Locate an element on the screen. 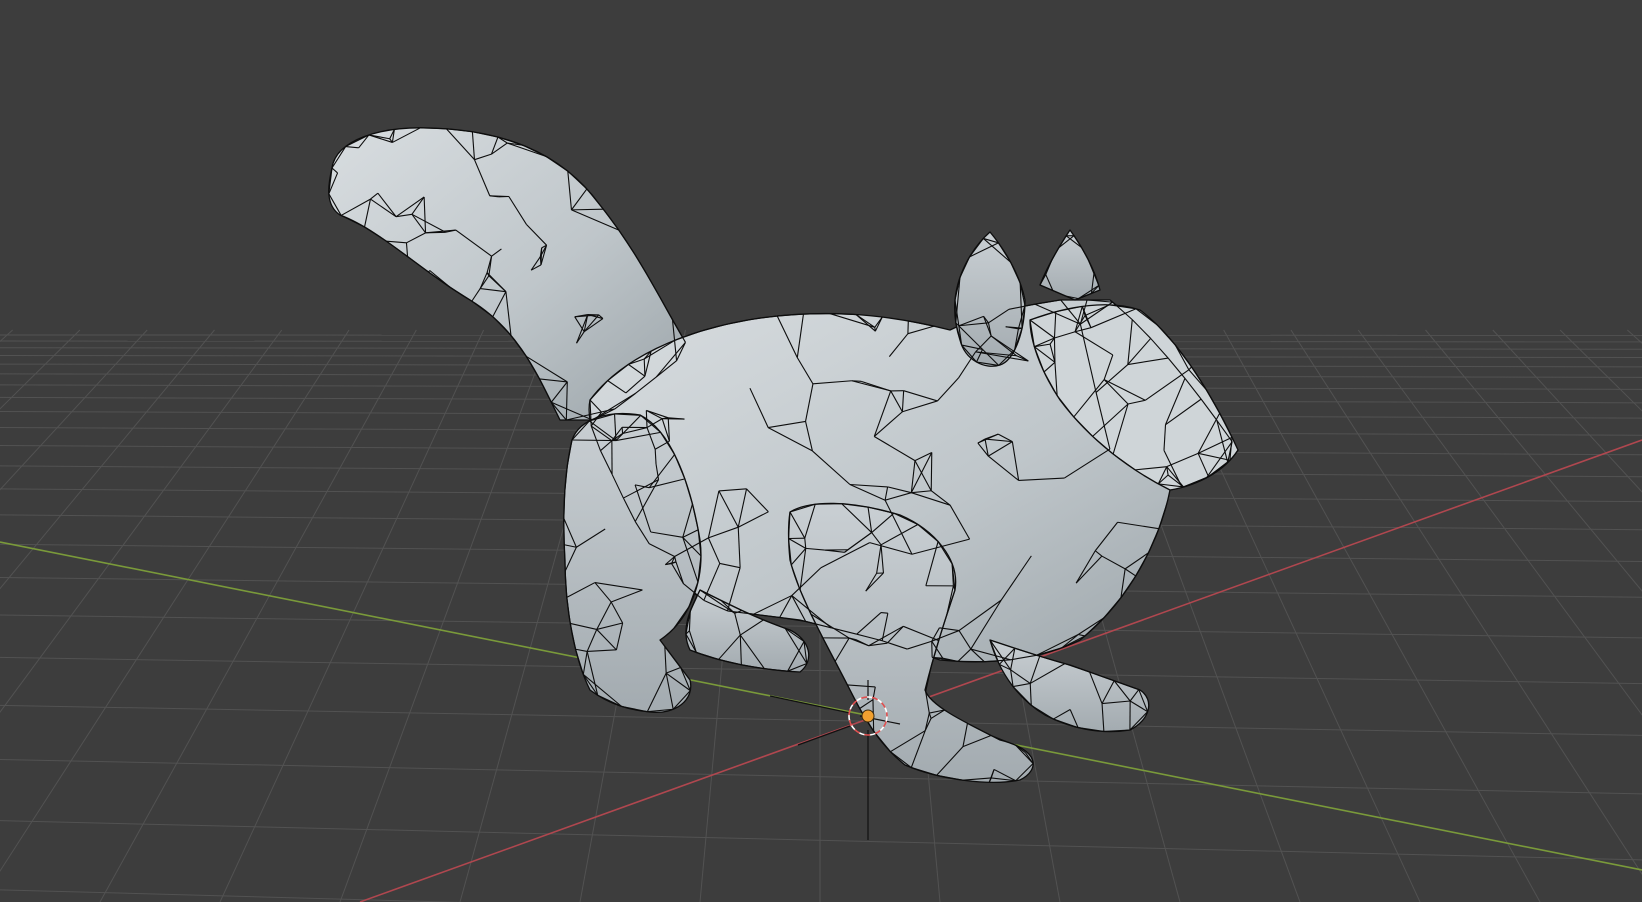 This screenshot has width=1642, height=902. origin-dot is located at coordinates (868, 716).